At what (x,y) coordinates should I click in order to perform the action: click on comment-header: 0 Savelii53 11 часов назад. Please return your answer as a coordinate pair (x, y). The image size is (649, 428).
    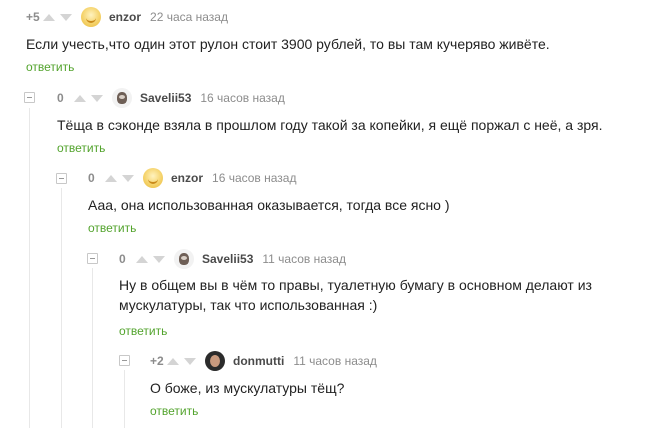
    Looking at the image, I should click on (232, 259).